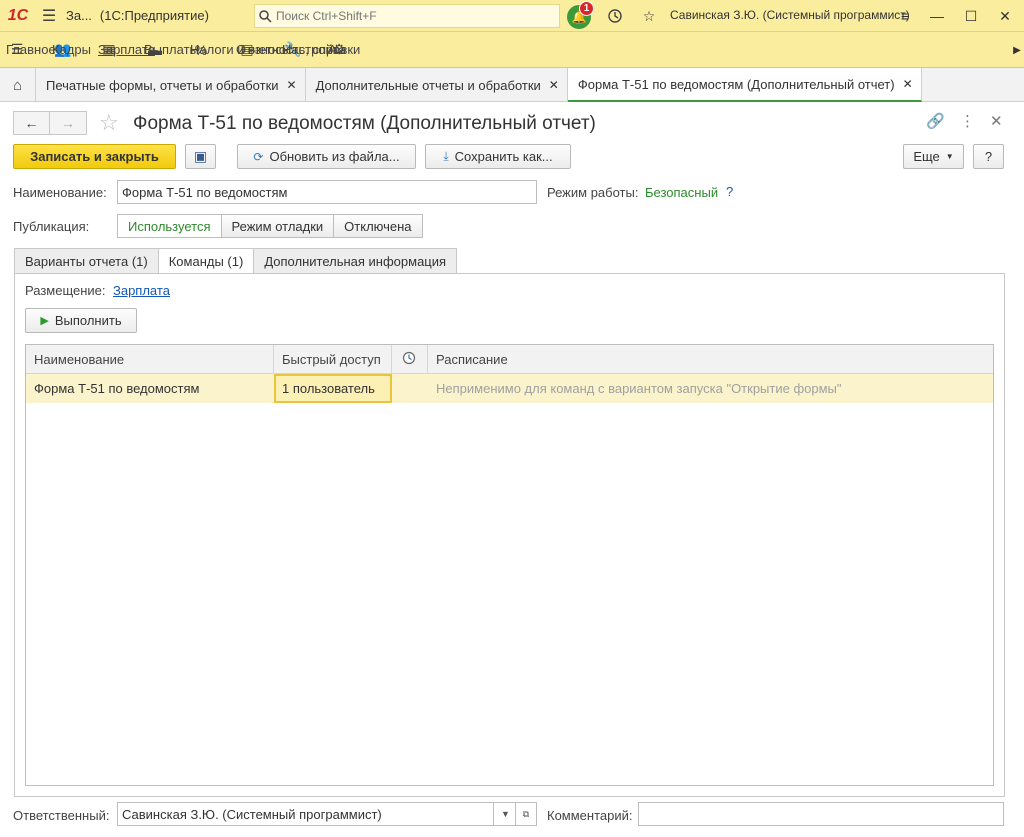 Image resolution: width=1024 pixels, height=837 pixels. I want to click on open-tab-additional-reports: Дополнительные отчеты и обработки ✕, so click(437, 85).